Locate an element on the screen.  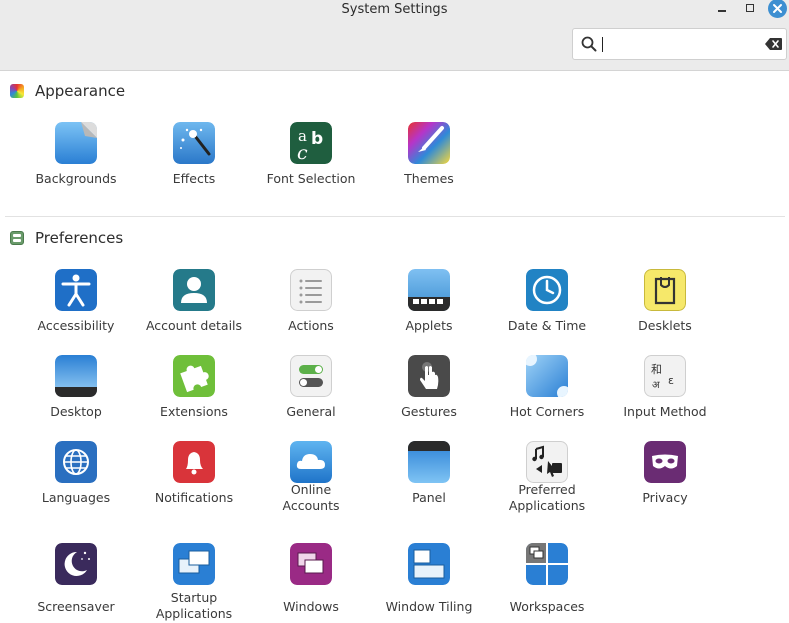
tile-label: Desktop is located at coordinates (76, 411).